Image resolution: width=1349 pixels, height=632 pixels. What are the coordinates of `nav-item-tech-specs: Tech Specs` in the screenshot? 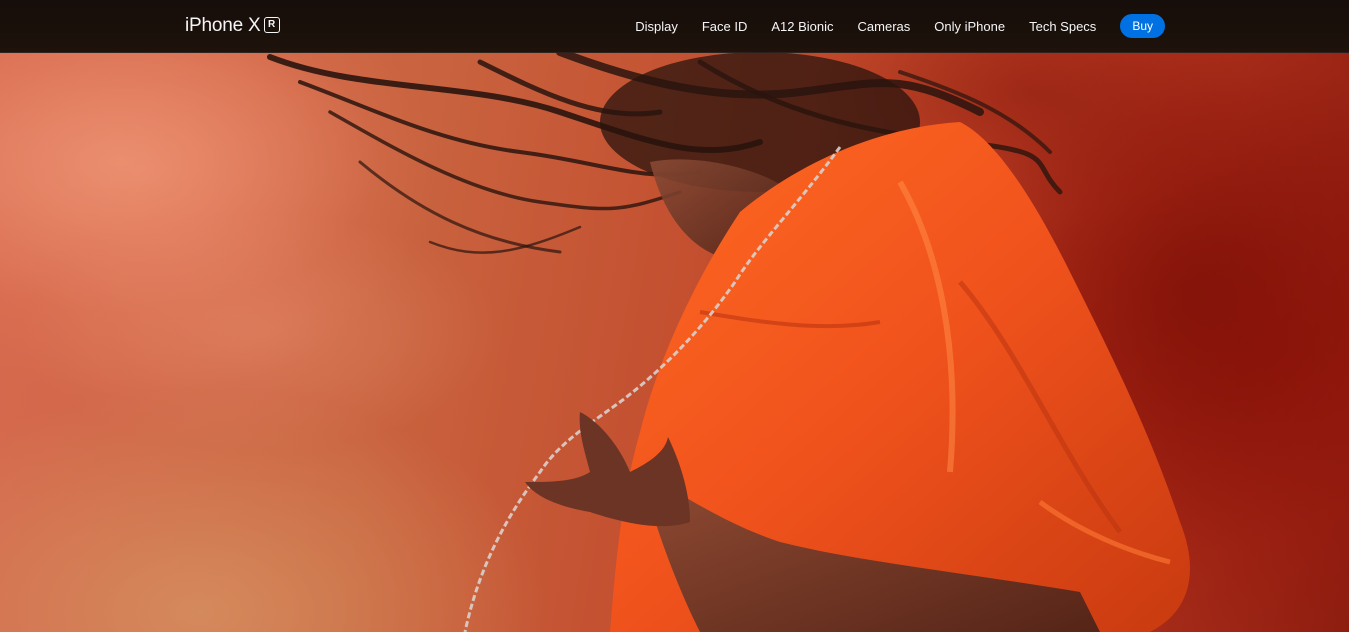 It's located at (1062, 26).